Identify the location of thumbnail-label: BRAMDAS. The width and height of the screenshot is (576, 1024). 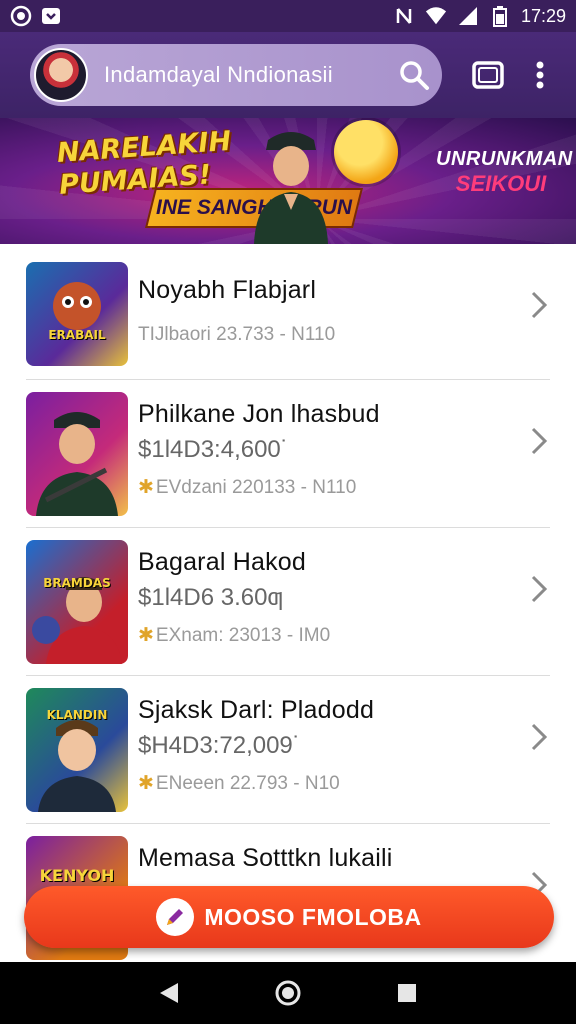
(77, 583).